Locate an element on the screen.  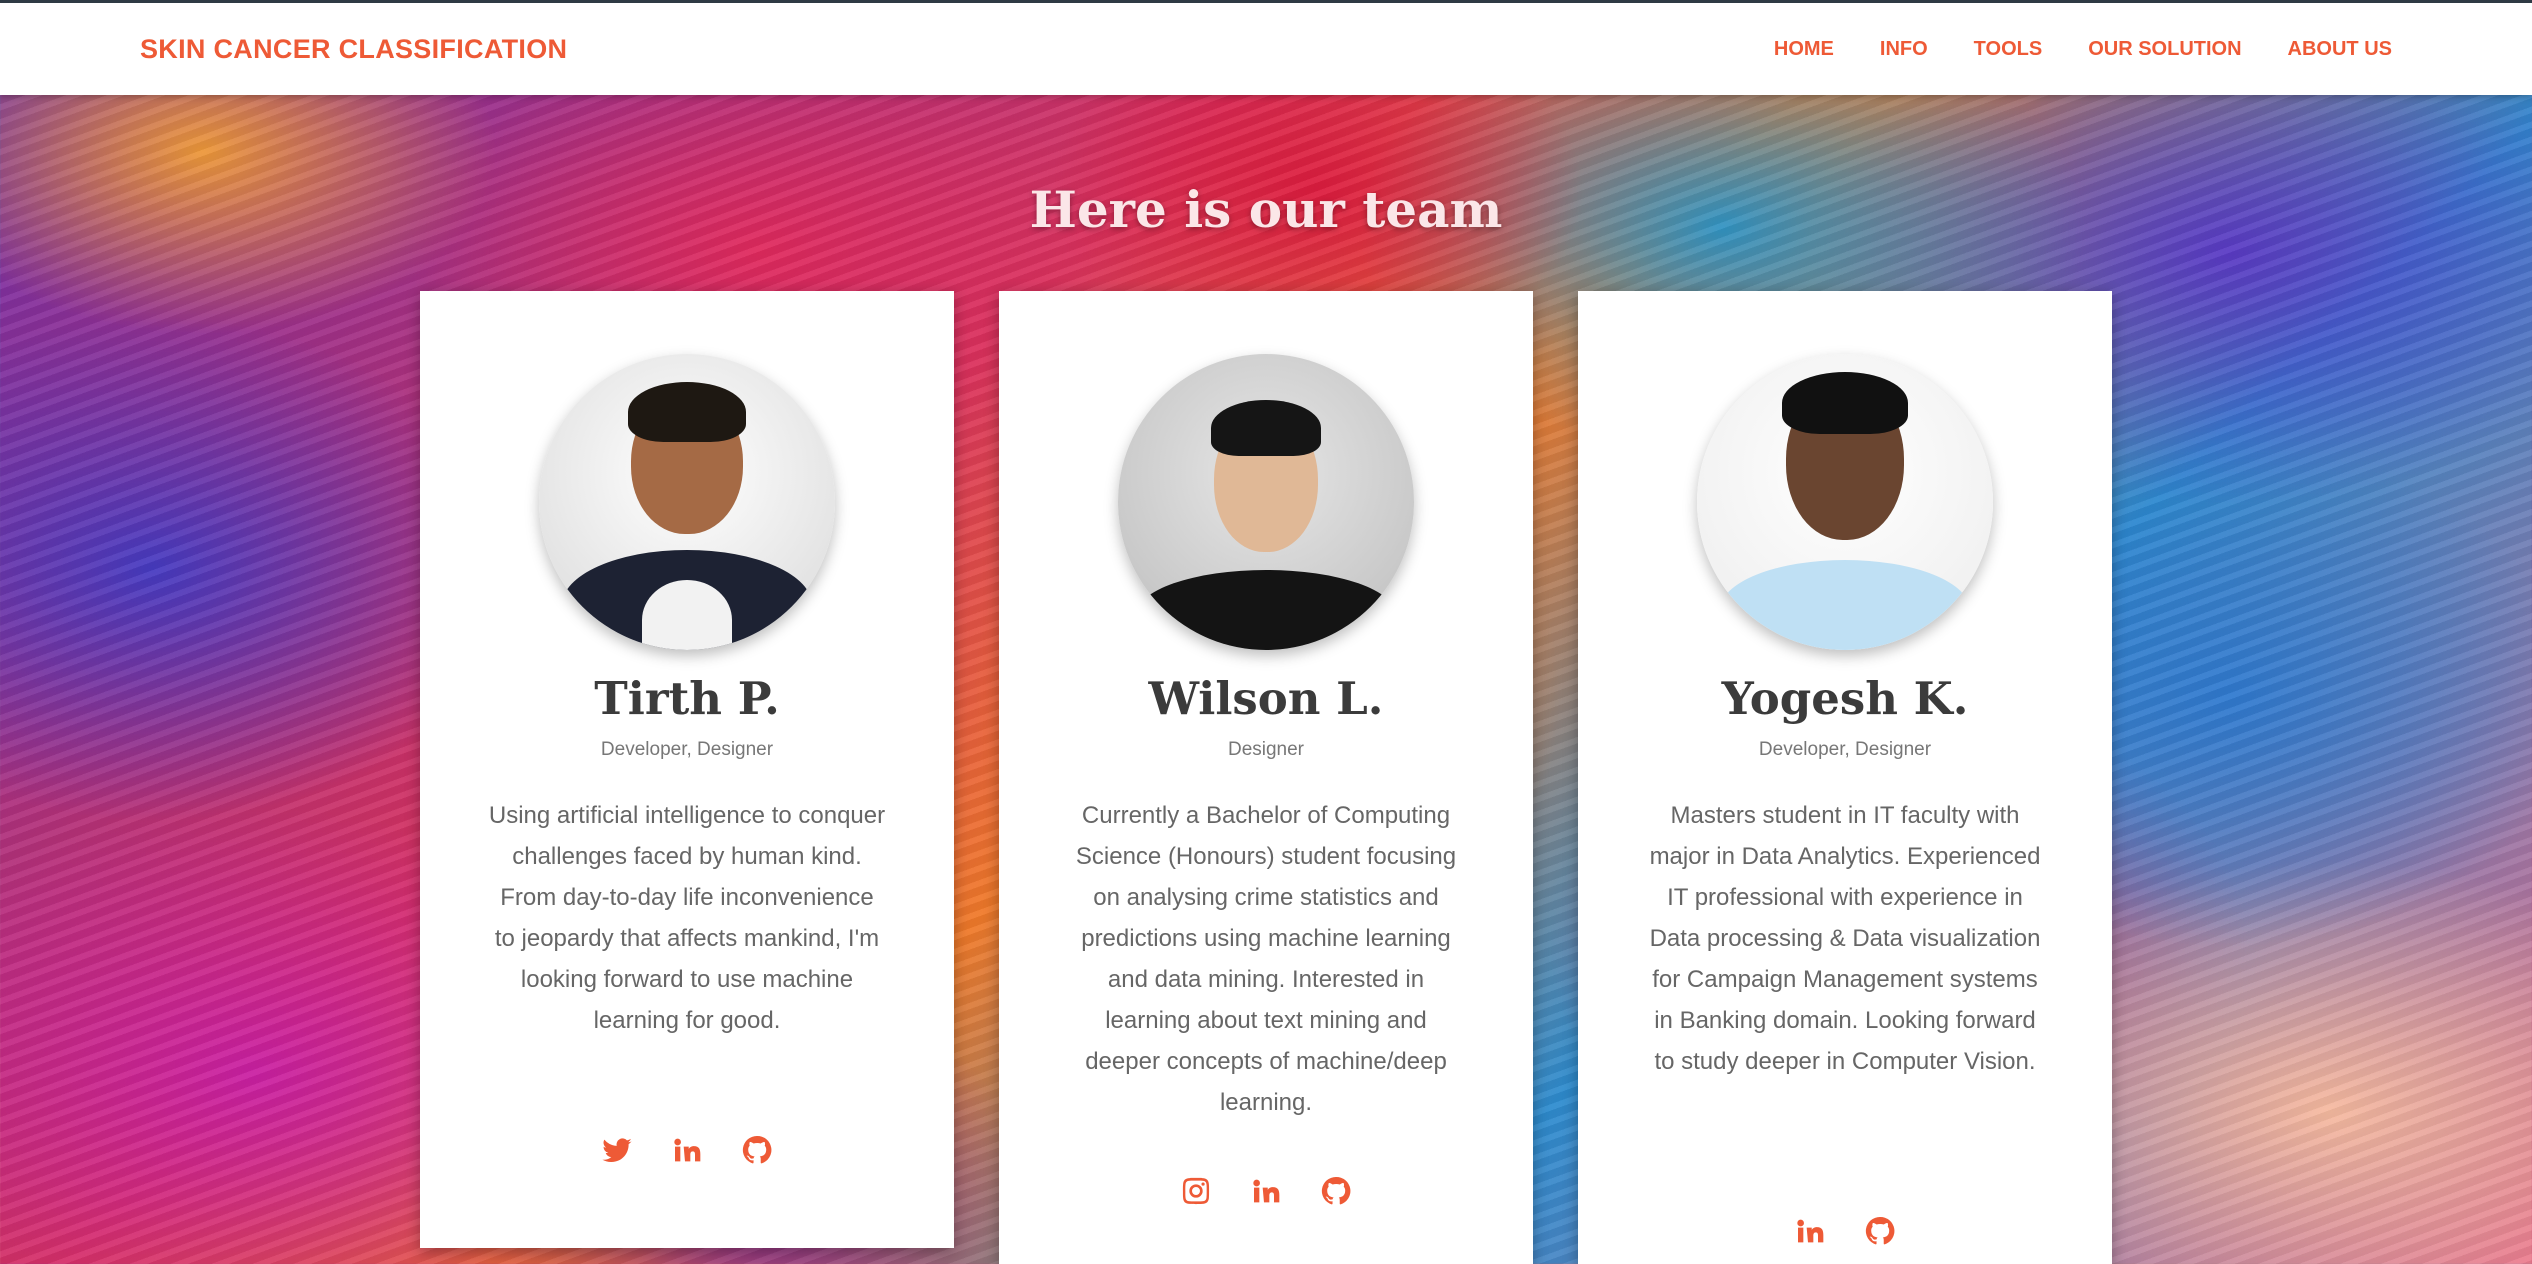
nav-link-our-solution: OUR SOLUTION is located at coordinates (2164, 49).